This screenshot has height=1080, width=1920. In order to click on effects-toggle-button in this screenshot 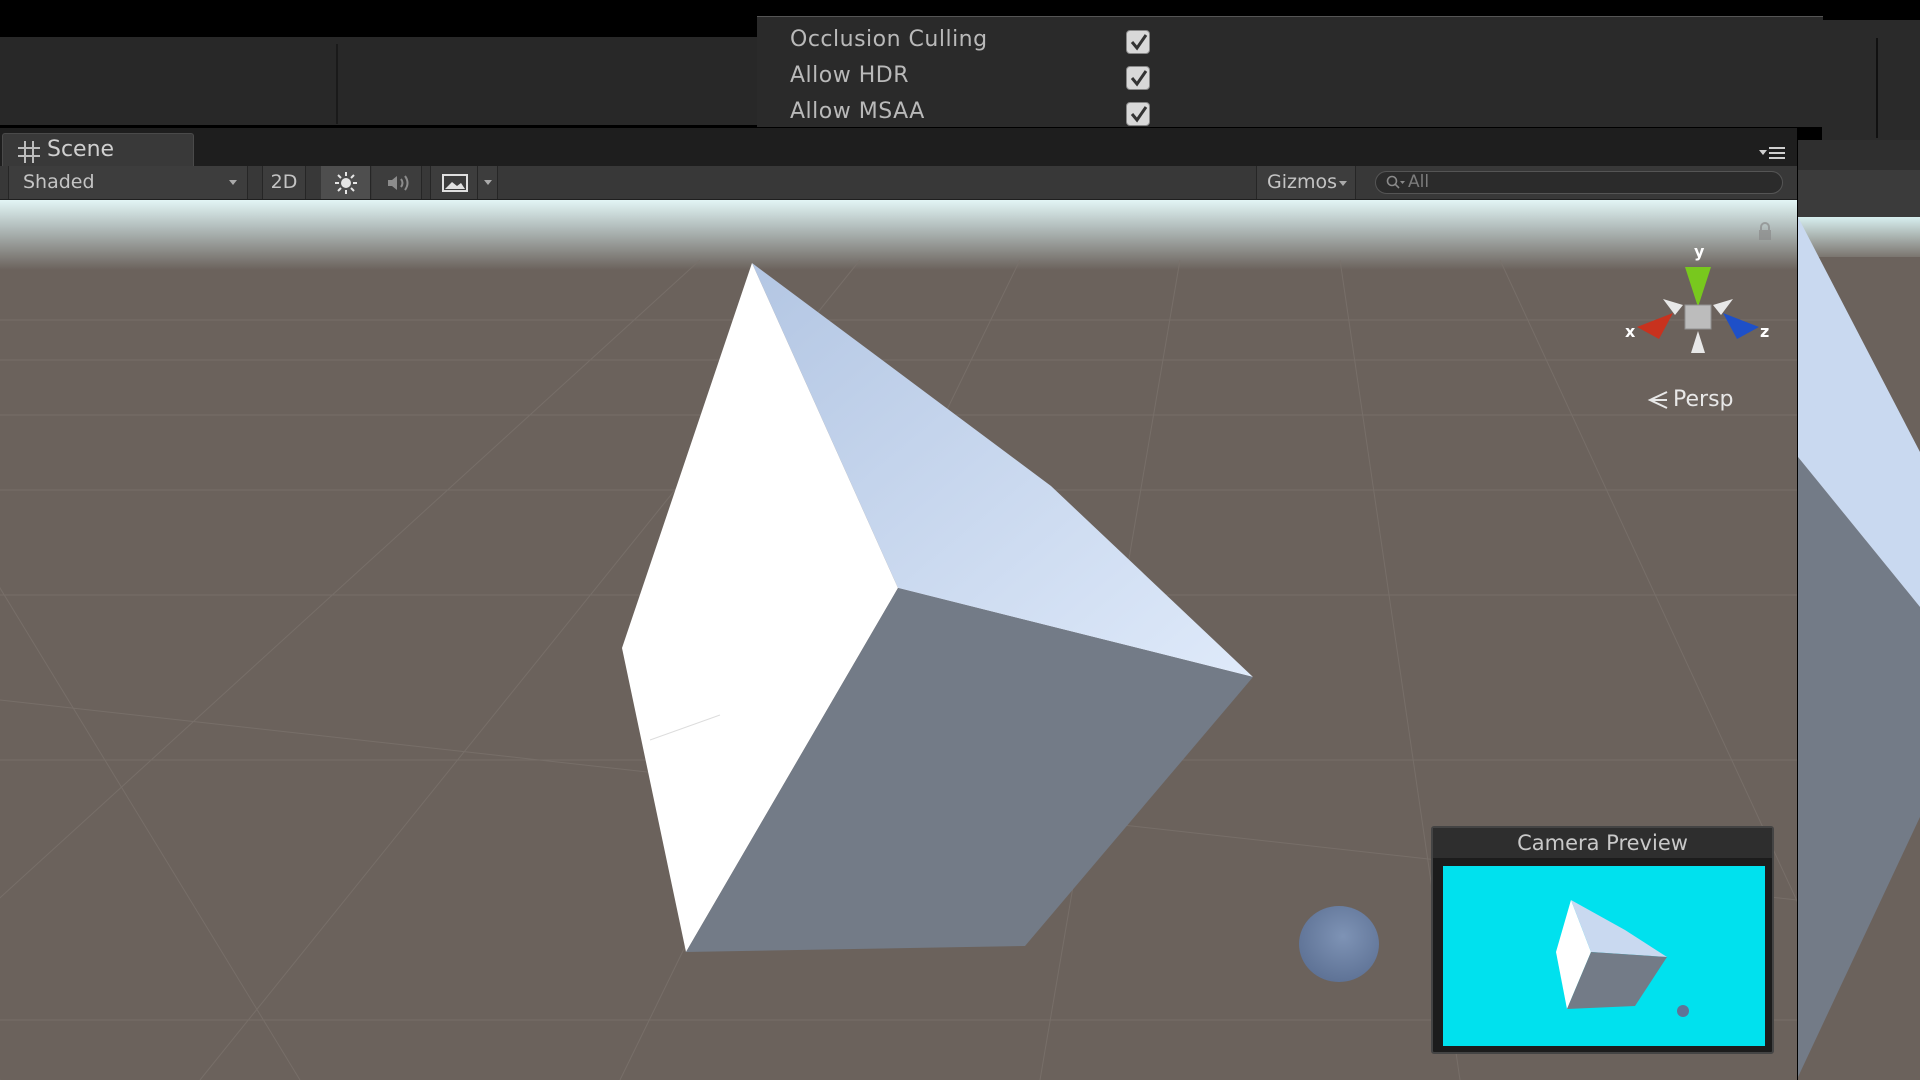, I will do `click(454, 182)`.